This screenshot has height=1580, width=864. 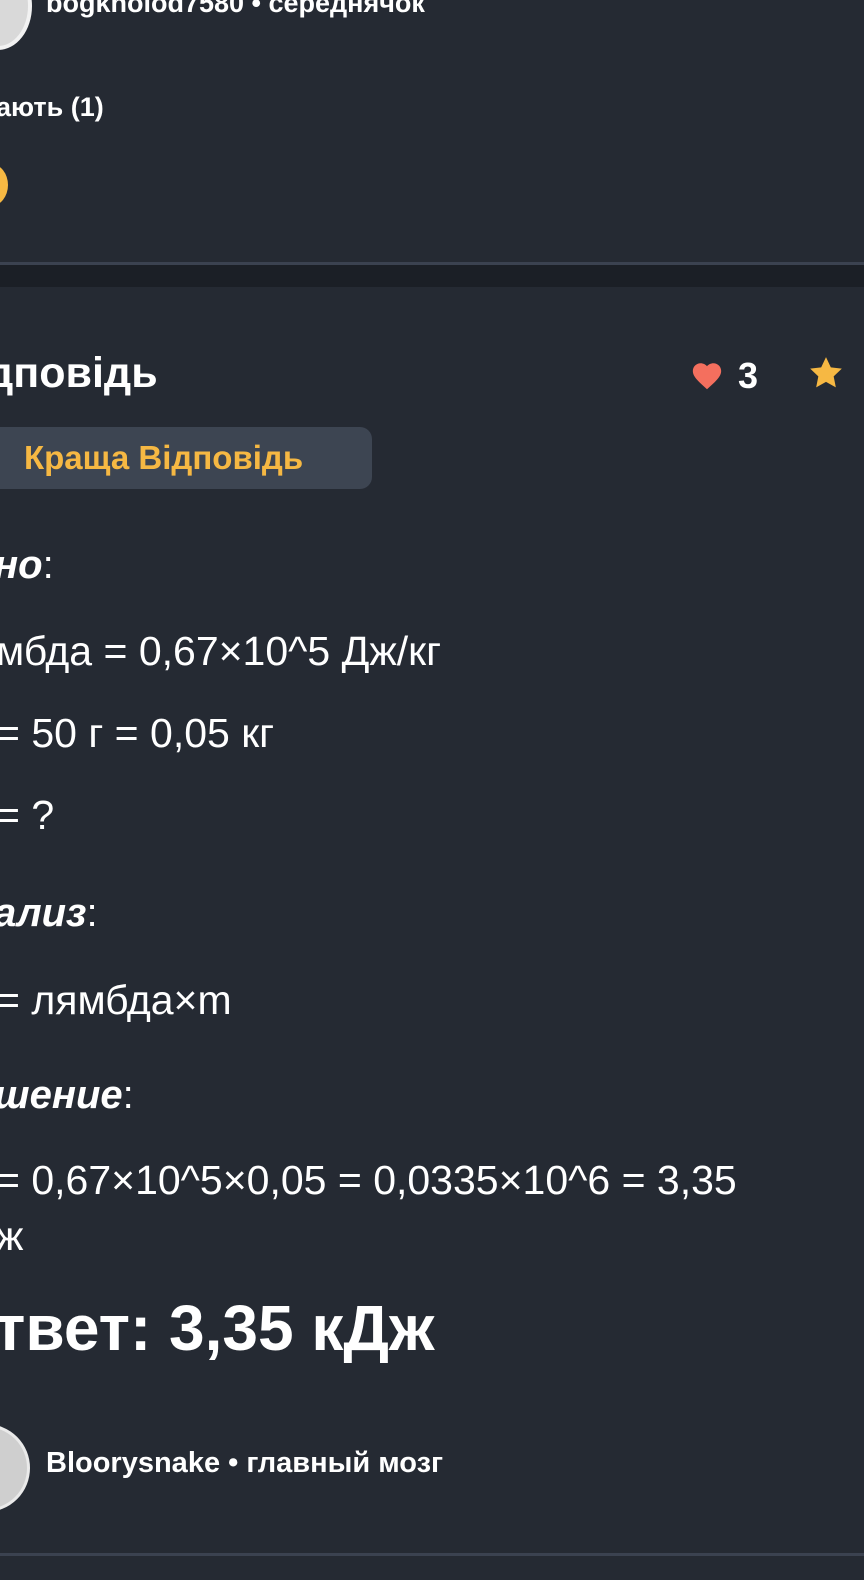 What do you see at coordinates (92, 913) in the screenshot?
I see `analysis-heading-colon: :` at bounding box center [92, 913].